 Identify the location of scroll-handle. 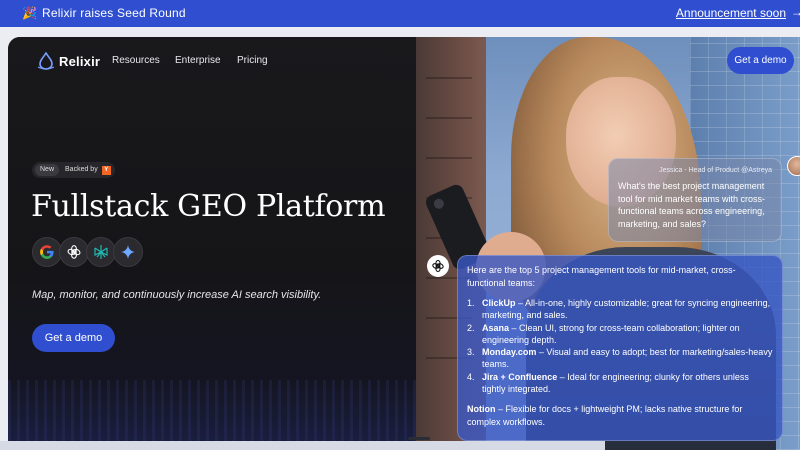
(419, 438).